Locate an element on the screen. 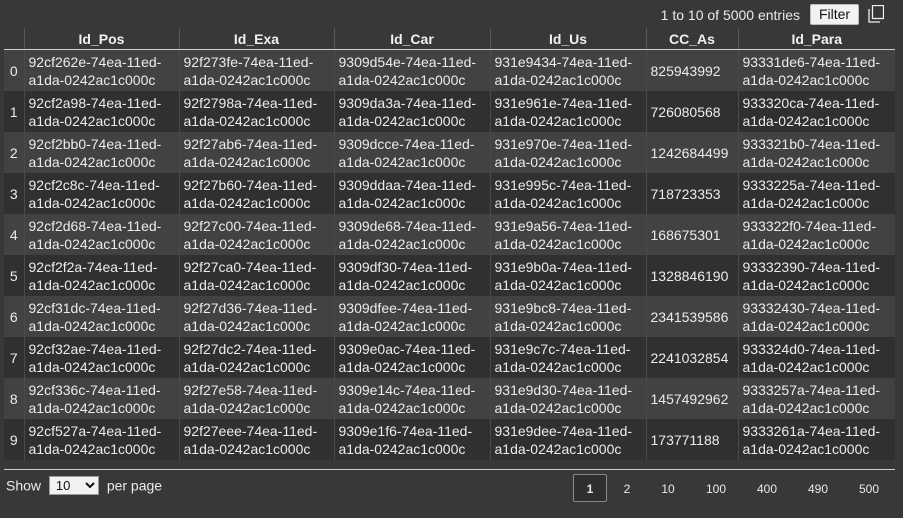  pagination: 1 2 10 100 400 490 500 is located at coordinates (451, 489).